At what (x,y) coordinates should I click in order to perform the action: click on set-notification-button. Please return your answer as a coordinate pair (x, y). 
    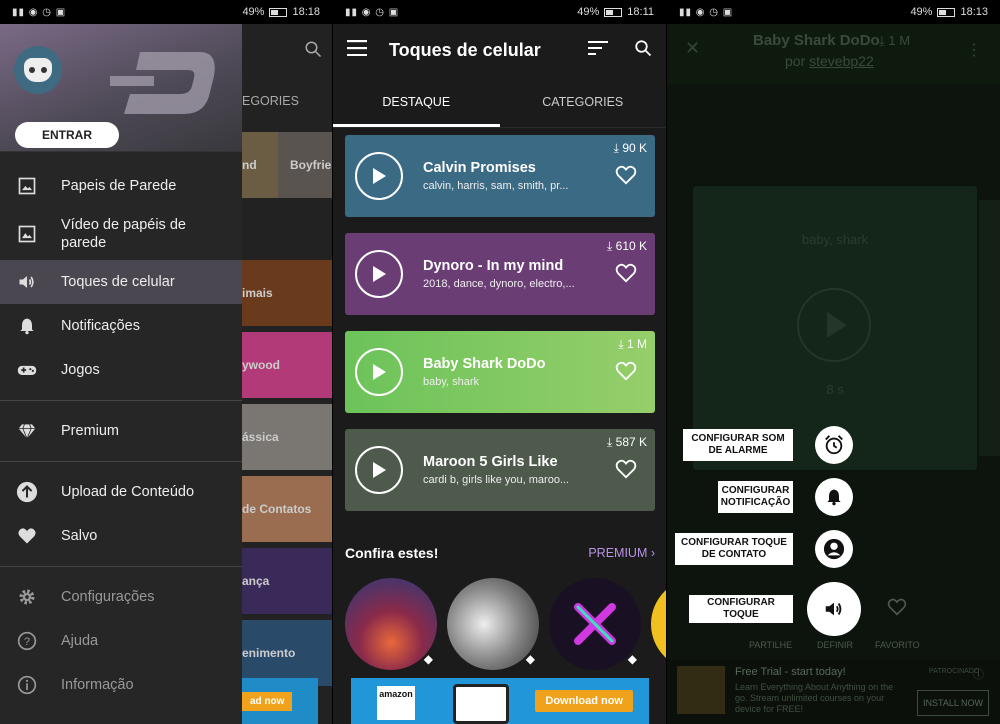
    Looking at the image, I should click on (834, 497).